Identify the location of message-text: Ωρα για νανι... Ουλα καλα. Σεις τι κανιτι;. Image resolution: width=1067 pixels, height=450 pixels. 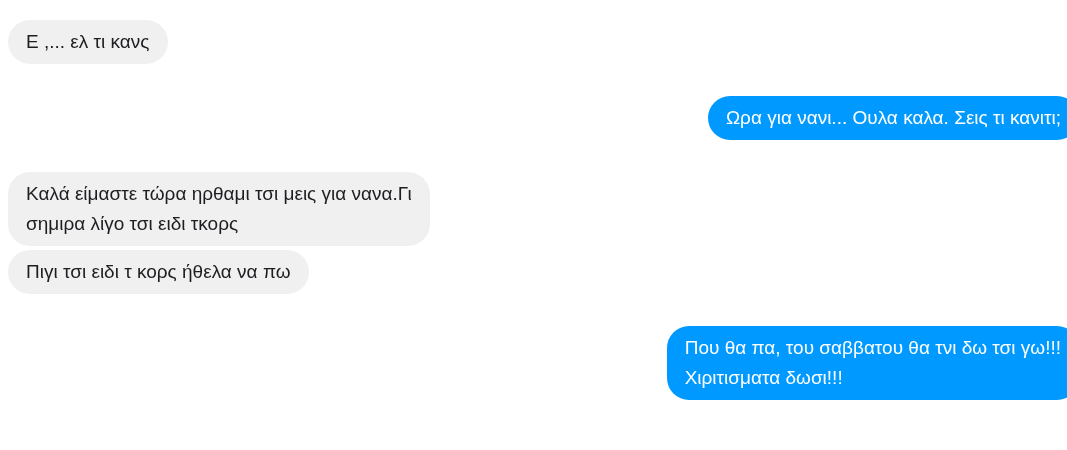
(893, 118).